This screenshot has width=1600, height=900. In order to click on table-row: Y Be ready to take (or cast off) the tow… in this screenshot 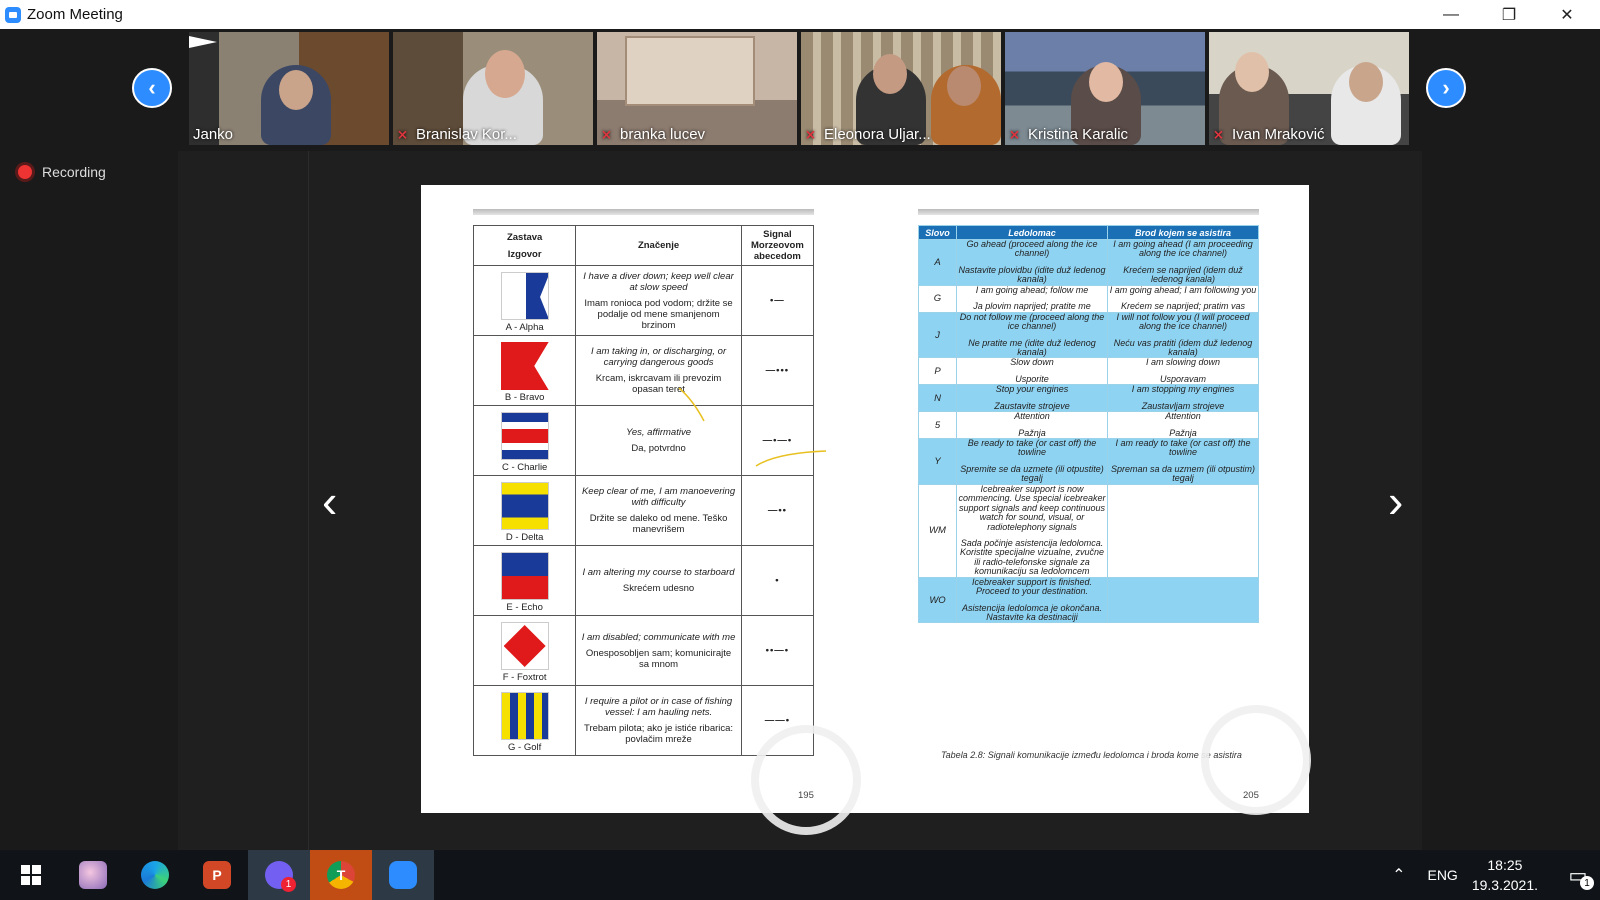, I will do `click(1088, 461)`.